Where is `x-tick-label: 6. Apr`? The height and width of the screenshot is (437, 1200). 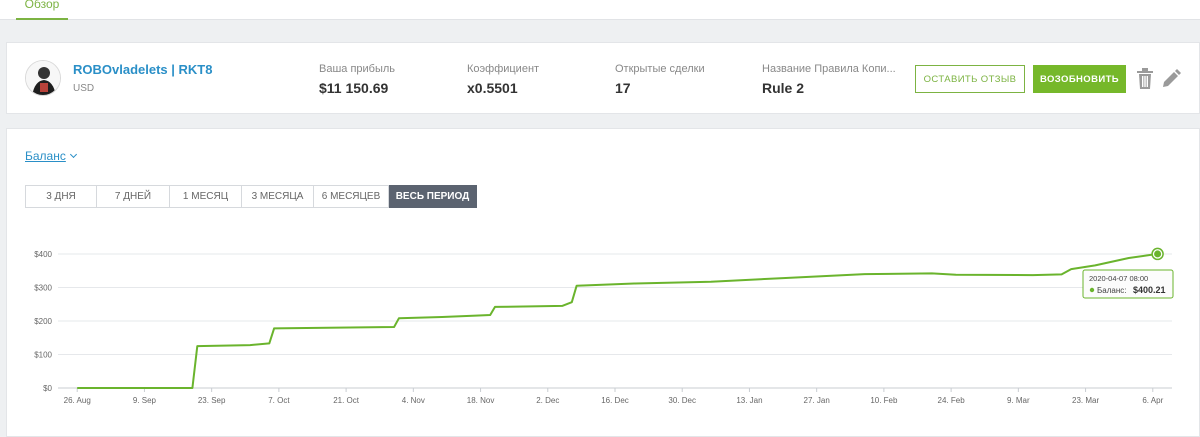
x-tick-label: 6. Apr is located at coordinates (1152, 400).